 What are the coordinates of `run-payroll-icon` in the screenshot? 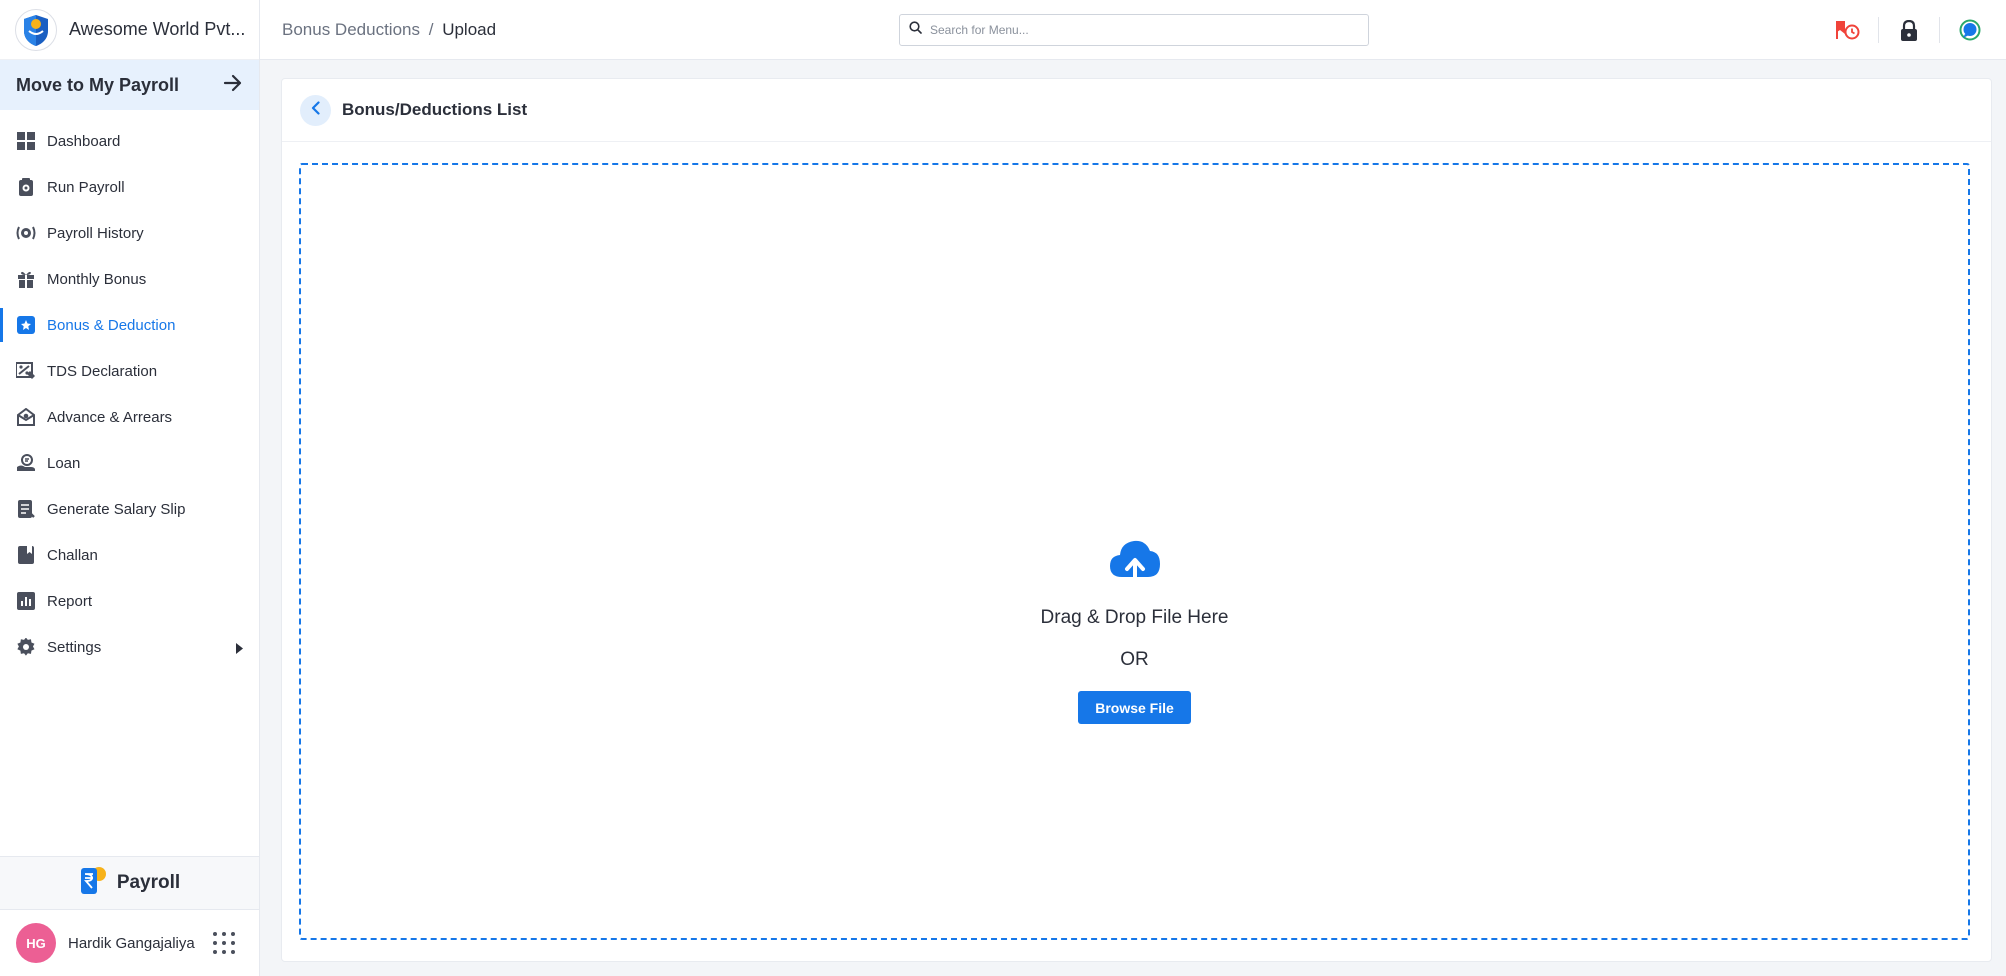 It's located at (26, 187).